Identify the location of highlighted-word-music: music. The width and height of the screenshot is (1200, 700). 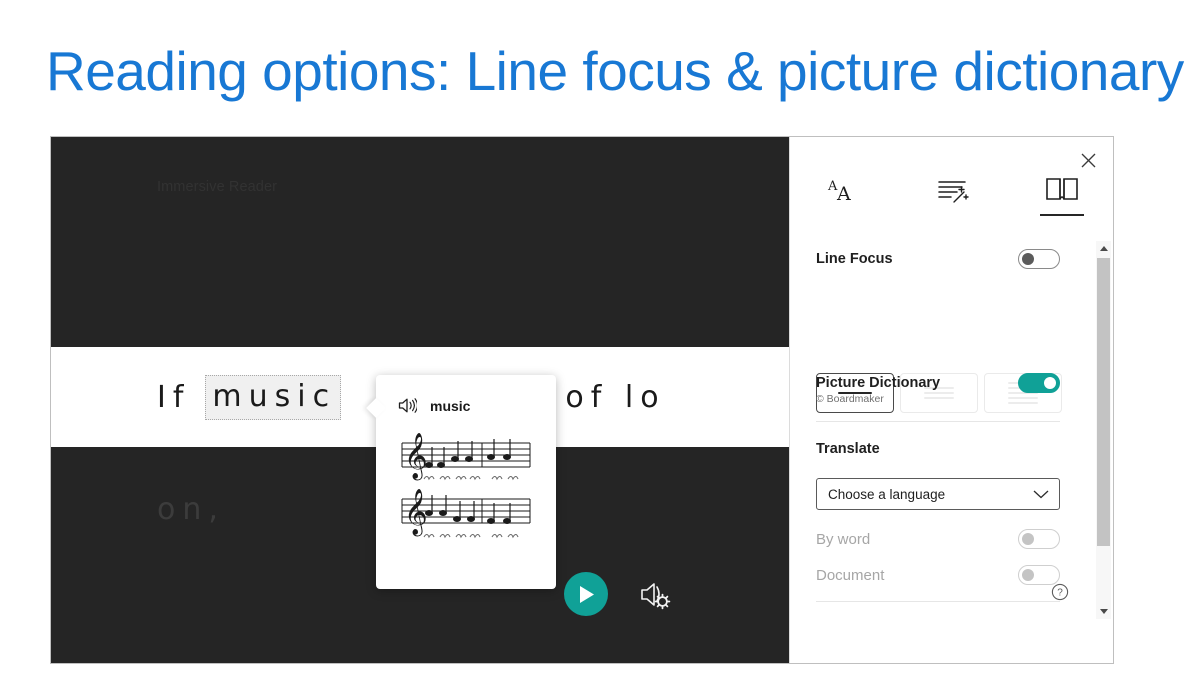
(273, 397).